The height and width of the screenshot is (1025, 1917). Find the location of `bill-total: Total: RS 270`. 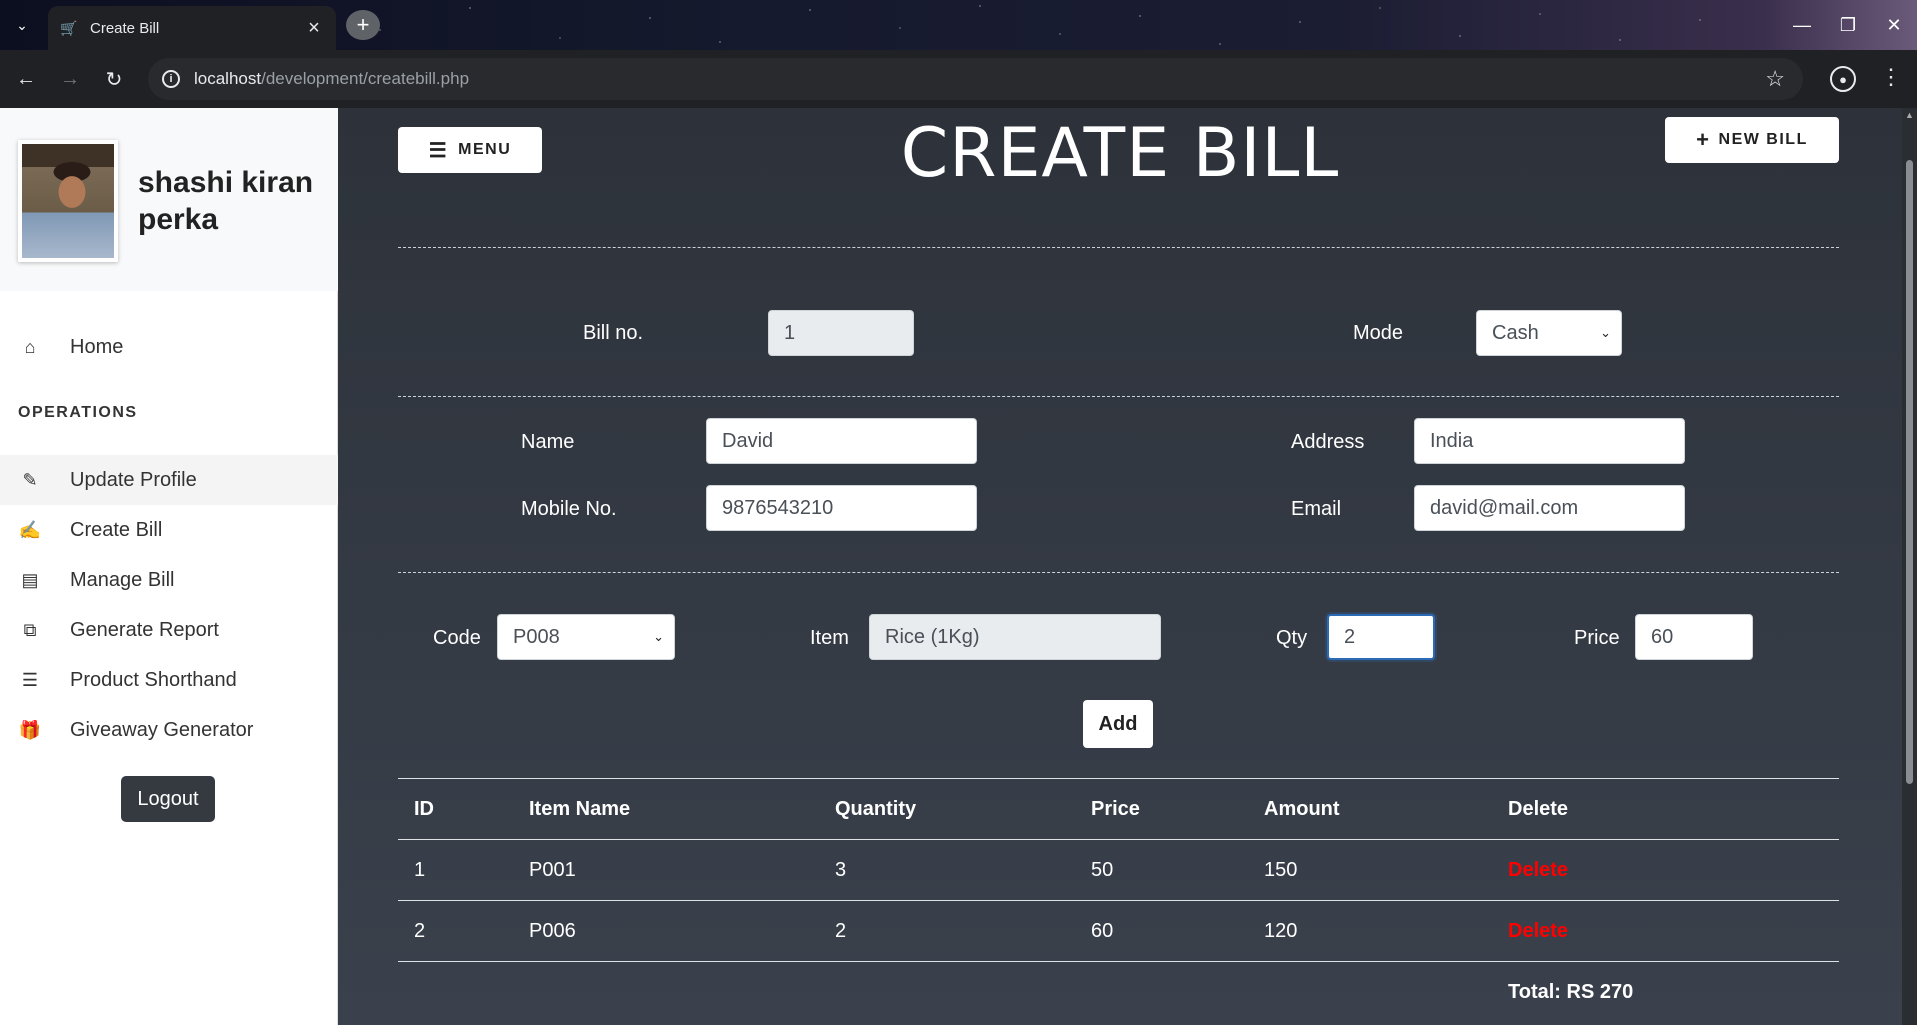

bill-total: Total: RS 270 is located at coordinates (1571, 992).